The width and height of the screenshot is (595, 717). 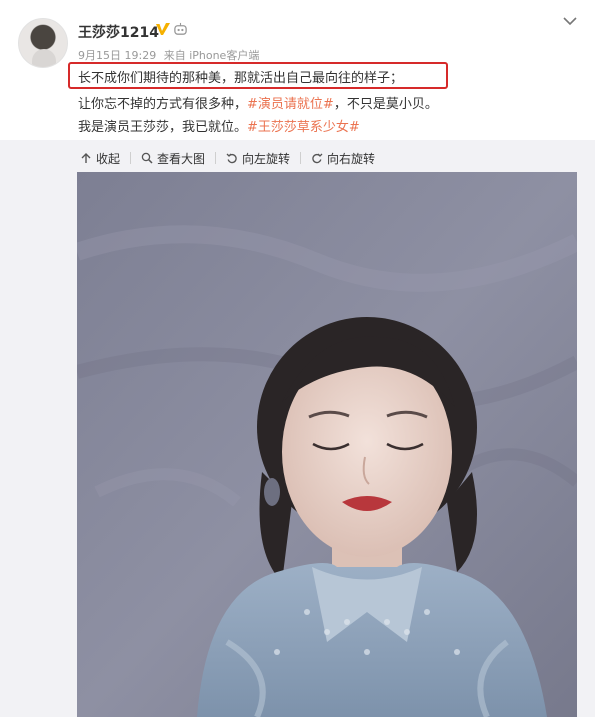 What do you see at coordinates (266, 158) in the screenshot?
I see `rotate-left-label: 向左旋转` at bounding box center [266, 158].